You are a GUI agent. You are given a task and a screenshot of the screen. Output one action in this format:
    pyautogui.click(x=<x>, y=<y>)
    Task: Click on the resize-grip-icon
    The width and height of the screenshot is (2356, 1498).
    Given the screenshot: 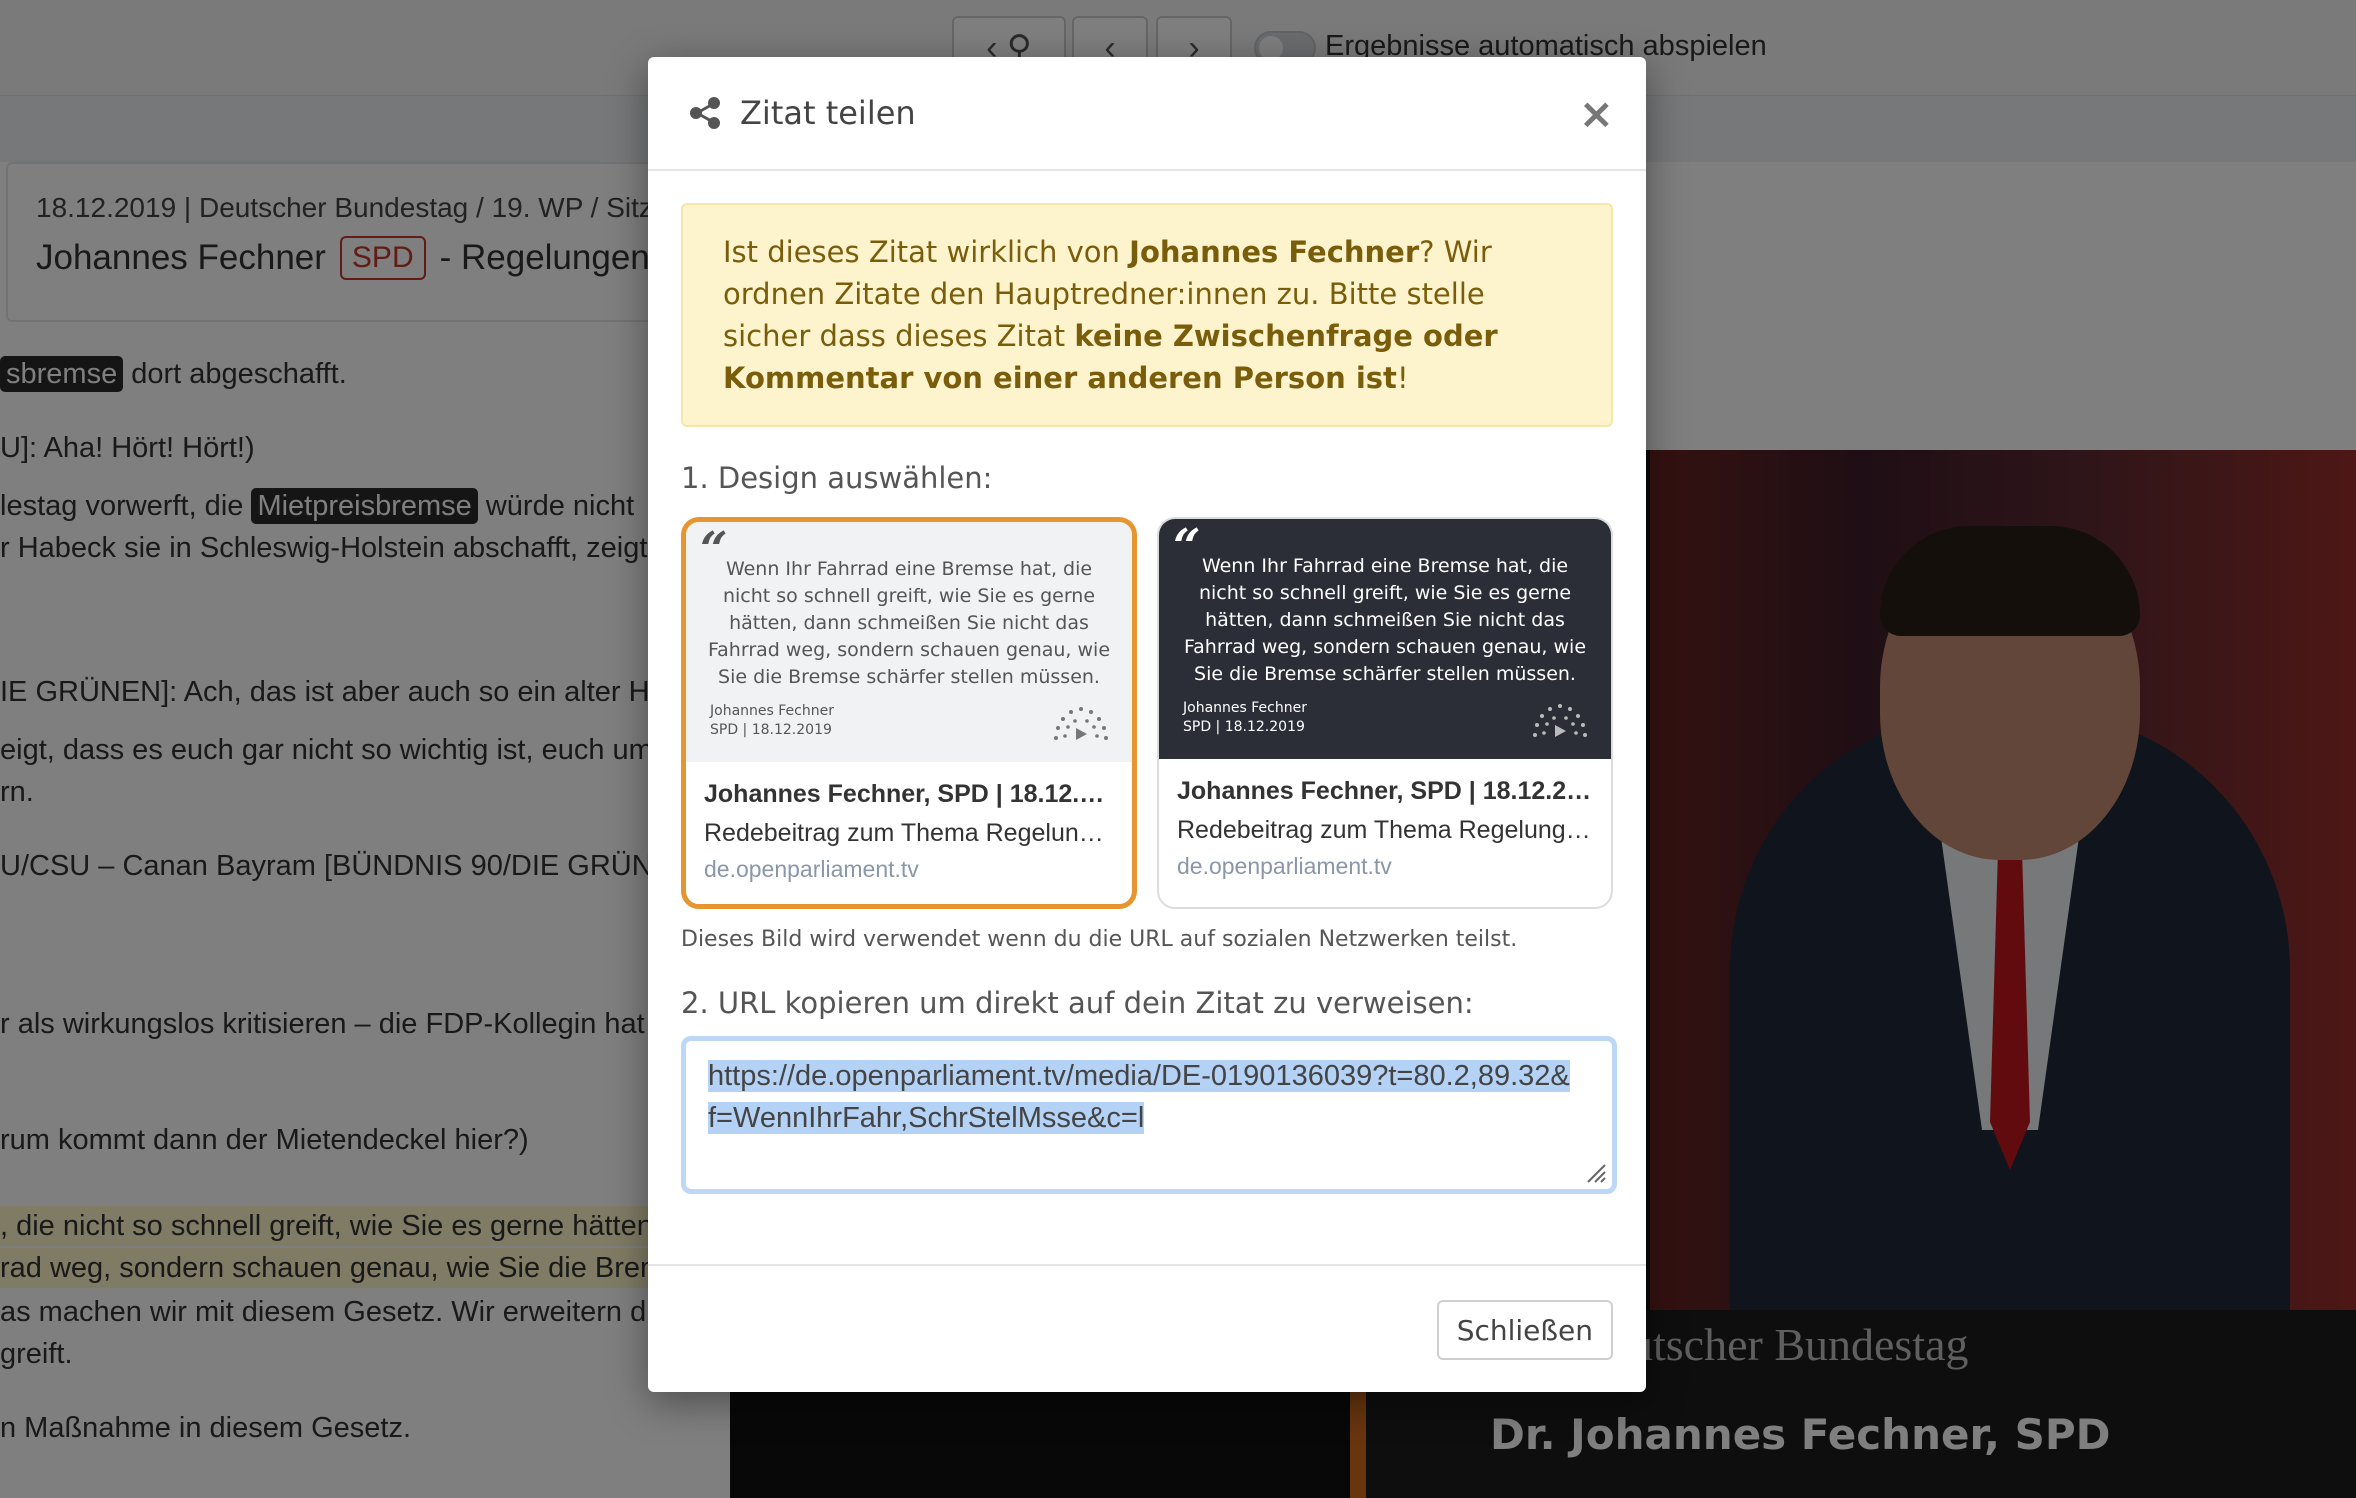 What is the action you would take?
    pyautogui.click(x=1595, y=1172)
    